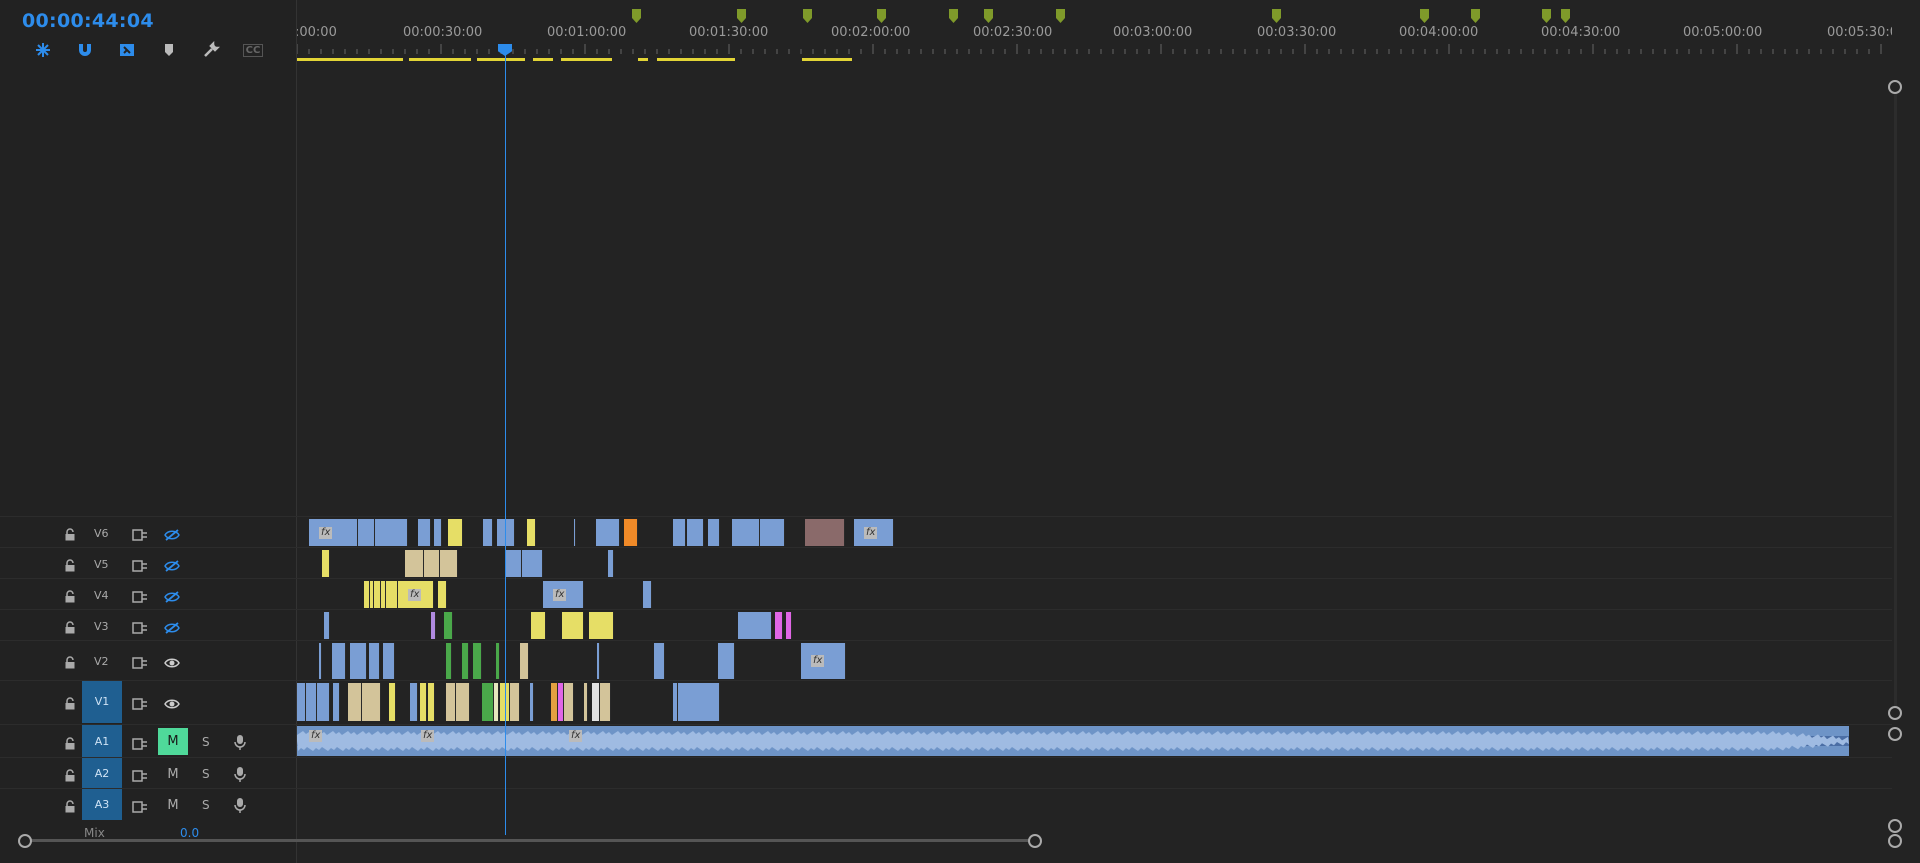 This screenshot has width=1920, height=863. Describe the element at coordinates (946, 701) in the screenshot. I see `video-track-v1: V1` at that location.